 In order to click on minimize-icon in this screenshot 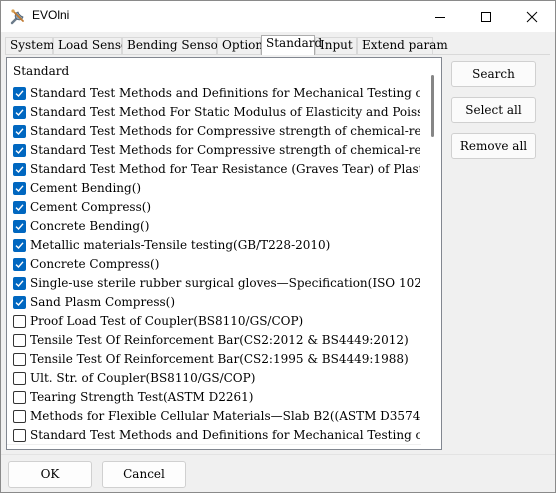, I will do `click(440, 17)`.